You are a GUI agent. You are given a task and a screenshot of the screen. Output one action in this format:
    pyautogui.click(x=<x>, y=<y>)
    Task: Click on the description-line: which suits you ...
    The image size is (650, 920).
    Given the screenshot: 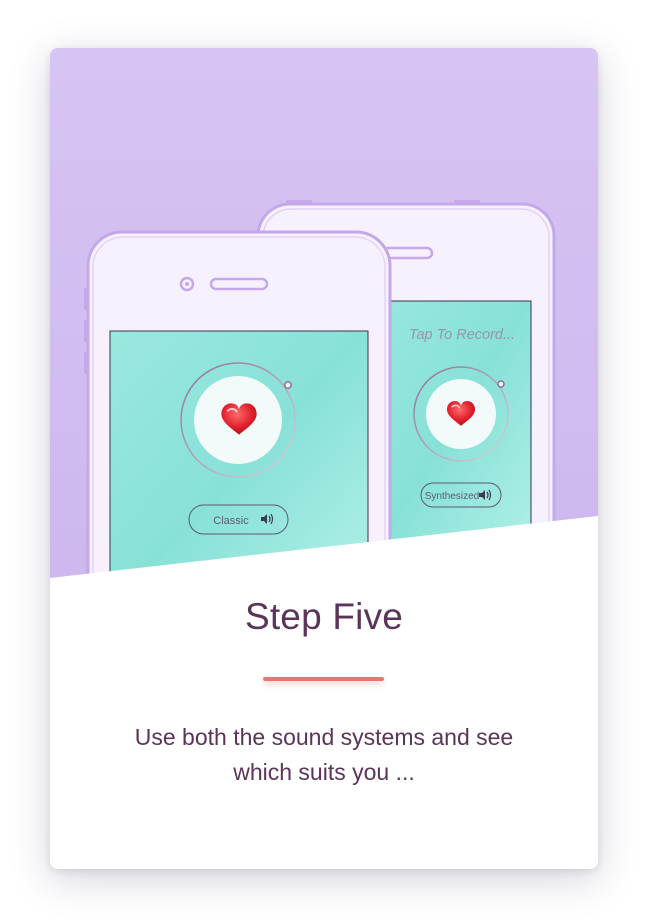 What is the action you would take?
    pyautogui.click(x=324, y=772)
    